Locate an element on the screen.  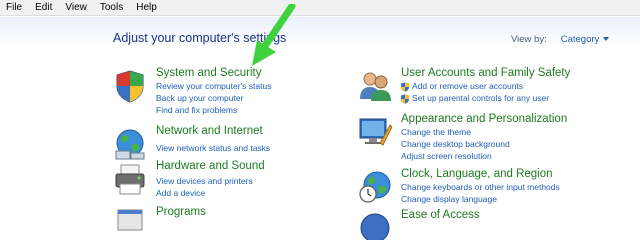
appearance-personalization-link: Appearance and Personalization is located at coordinates (484, 119).